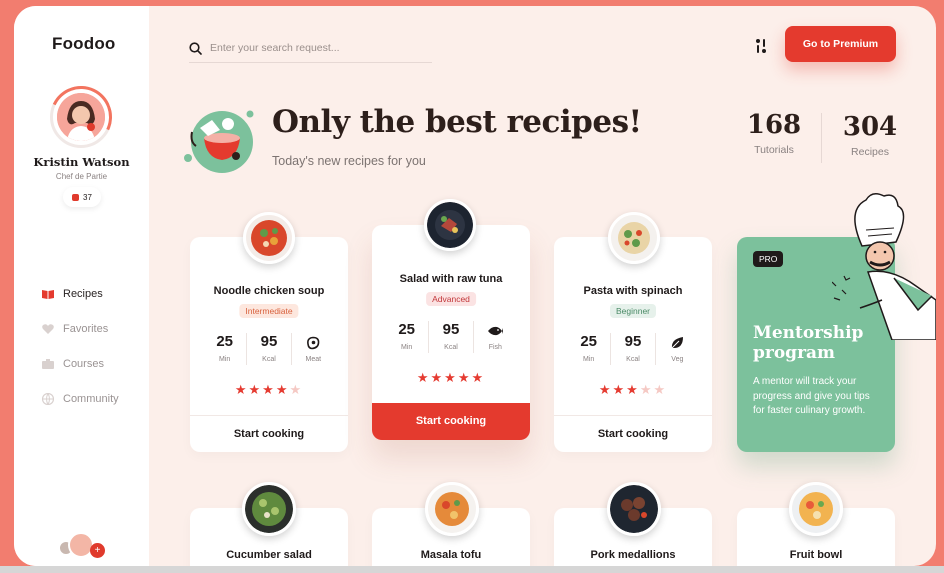 This screenshot has height=573, width=944. I want to click on recipe-title: Noodle chicken soup, so click(269, 291).